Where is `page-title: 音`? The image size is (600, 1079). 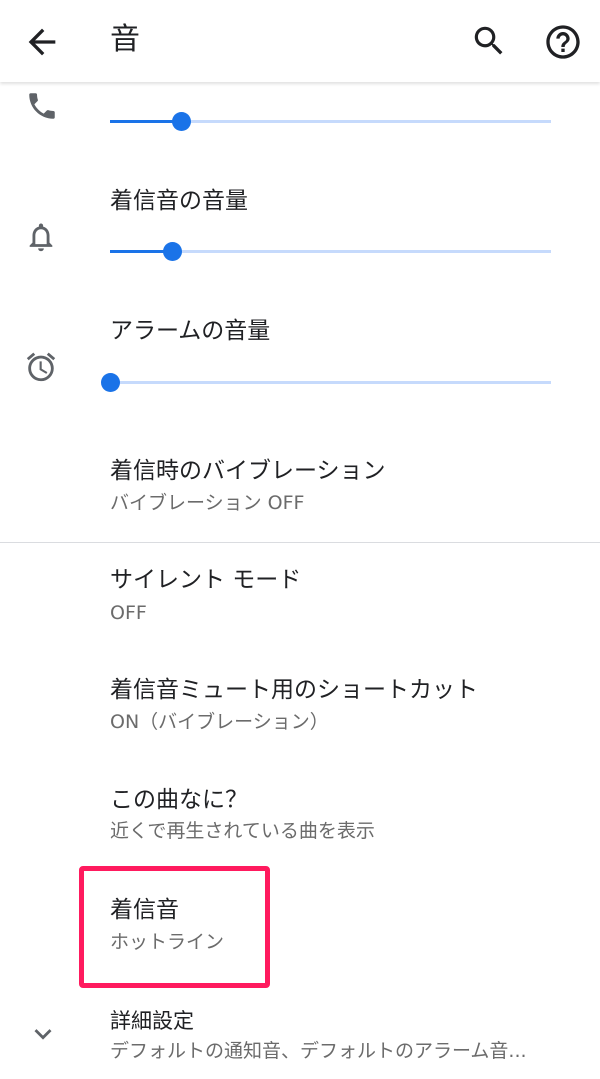
page-title: 音 is located at coordinates (125, 39).